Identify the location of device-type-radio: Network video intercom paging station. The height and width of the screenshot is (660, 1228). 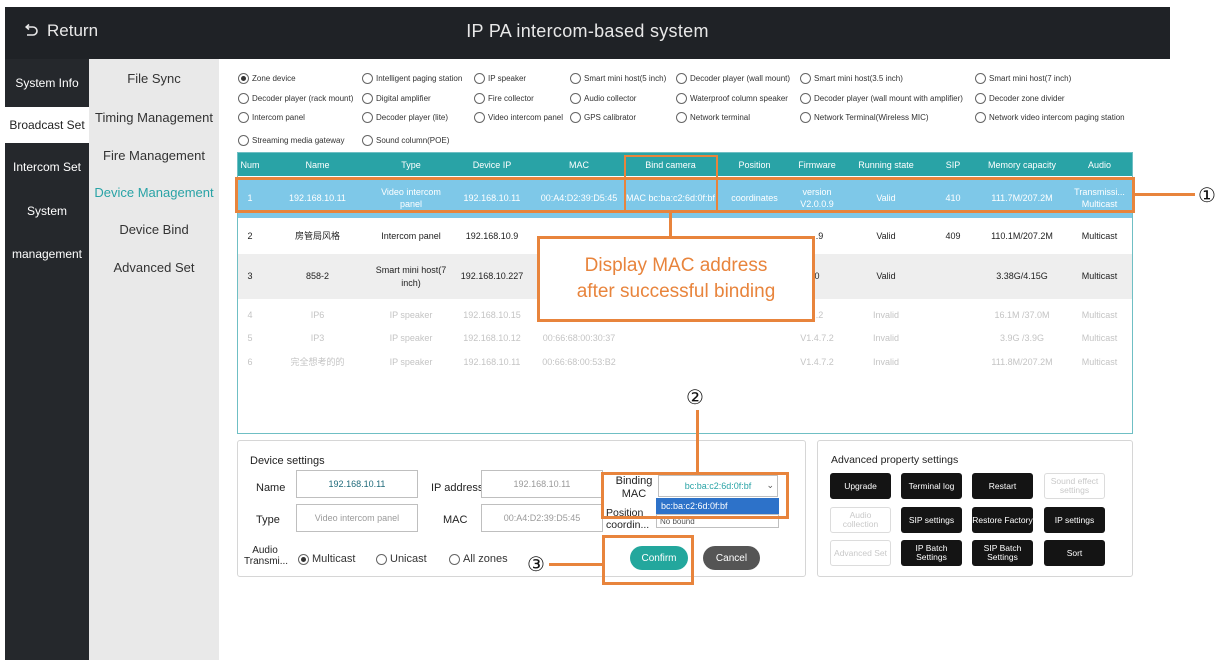
(1050, 117).